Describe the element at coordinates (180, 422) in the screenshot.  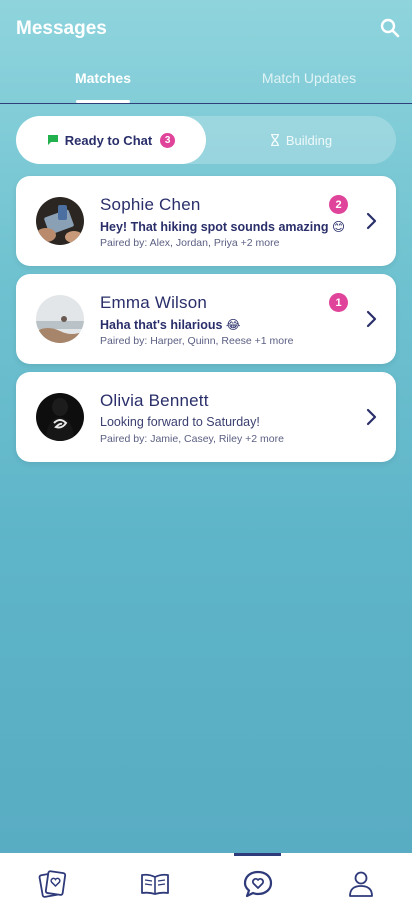
I see `last-message: Looking forward to Saturday!` at that location.